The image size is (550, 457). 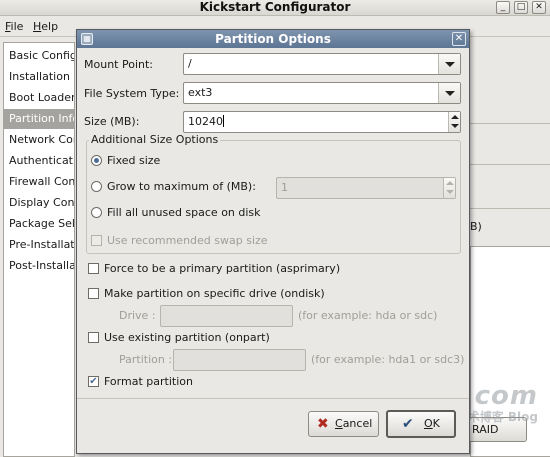 I want to click on sidebar-item-partition-information: Partition Information, so click(x=39, y=119).